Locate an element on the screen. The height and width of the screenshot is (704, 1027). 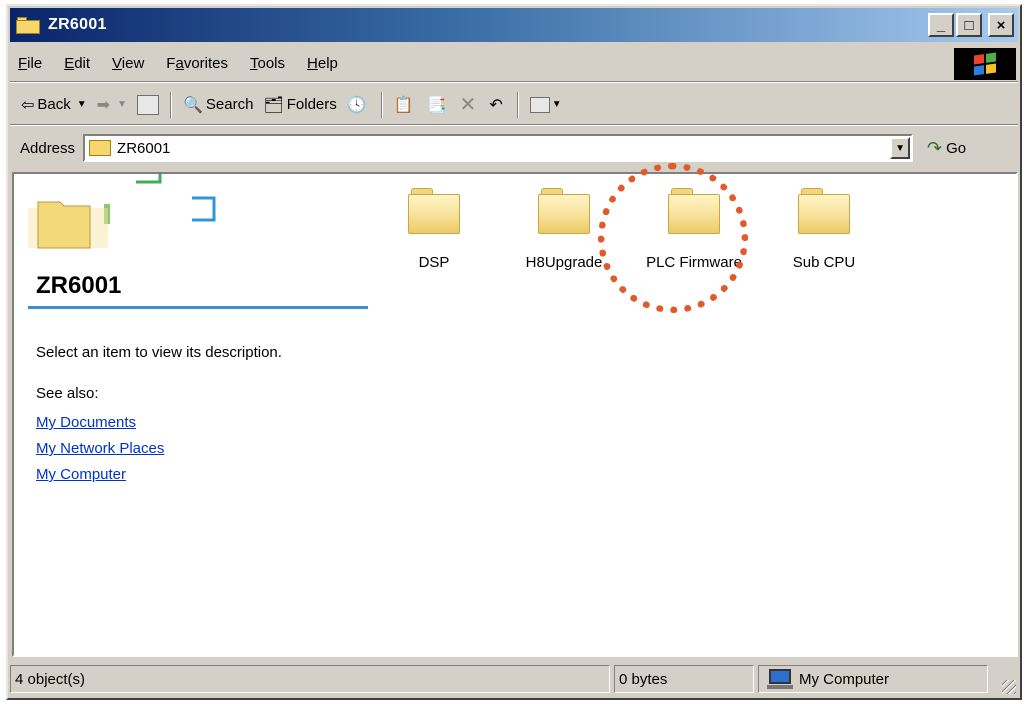
windows-logo-icon is located at coordinates (985, 64).